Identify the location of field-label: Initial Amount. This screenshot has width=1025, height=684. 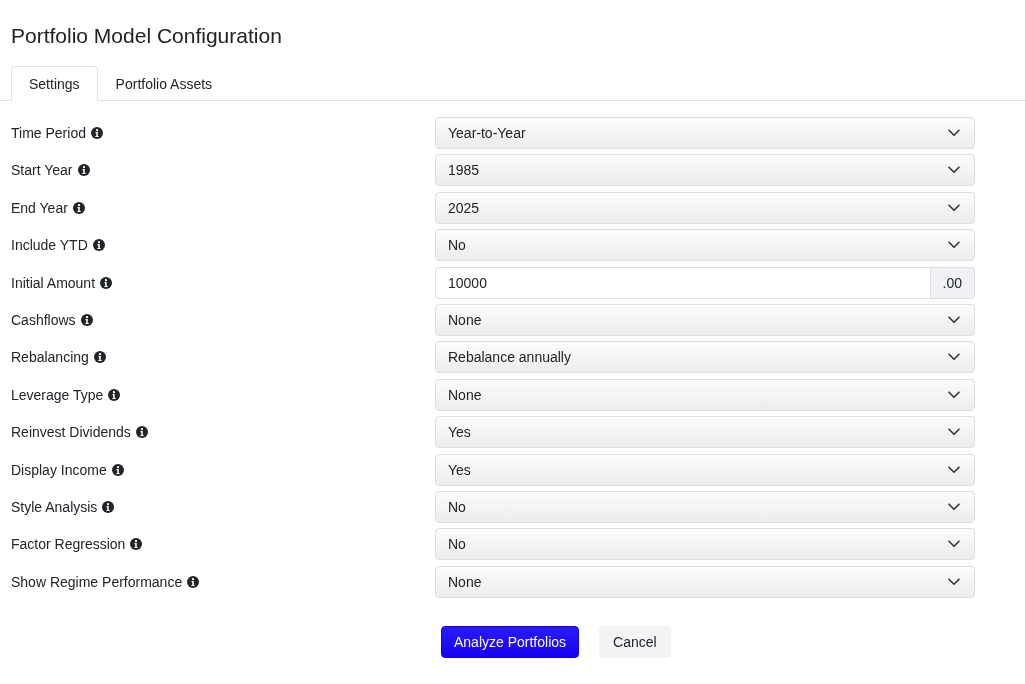
(53, 282).